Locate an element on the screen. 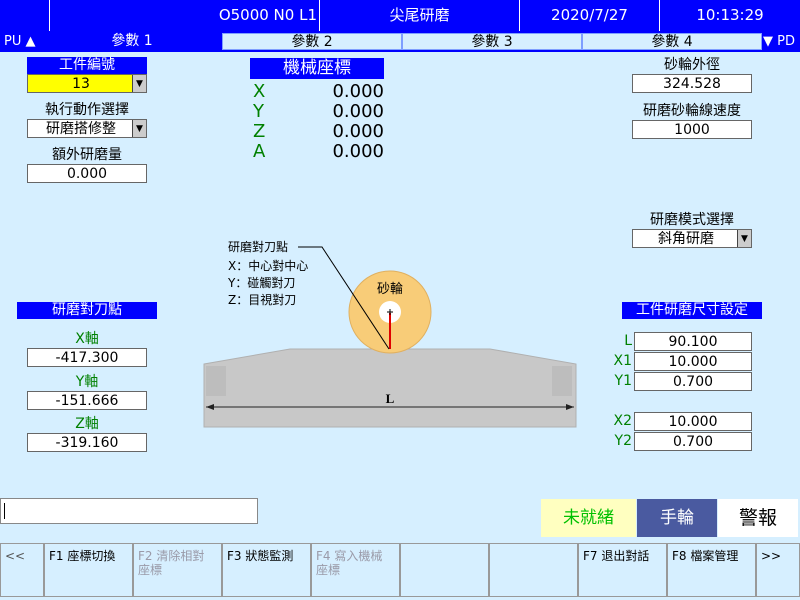 Image resolution: width=800 pixels, height=600 pixels. axis-name-z: Z is located at coordinates (259, 131).